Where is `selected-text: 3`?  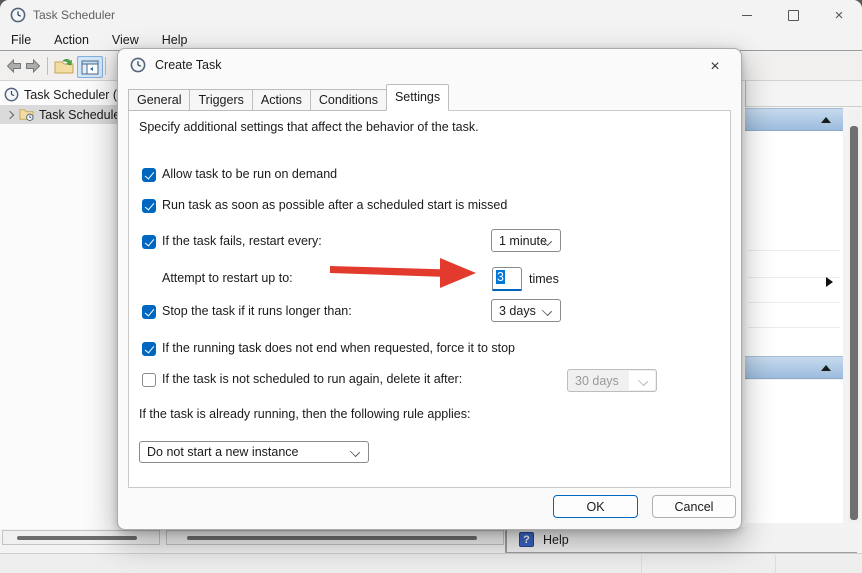 selected-text: 3 is located at coordinates (500, 277).